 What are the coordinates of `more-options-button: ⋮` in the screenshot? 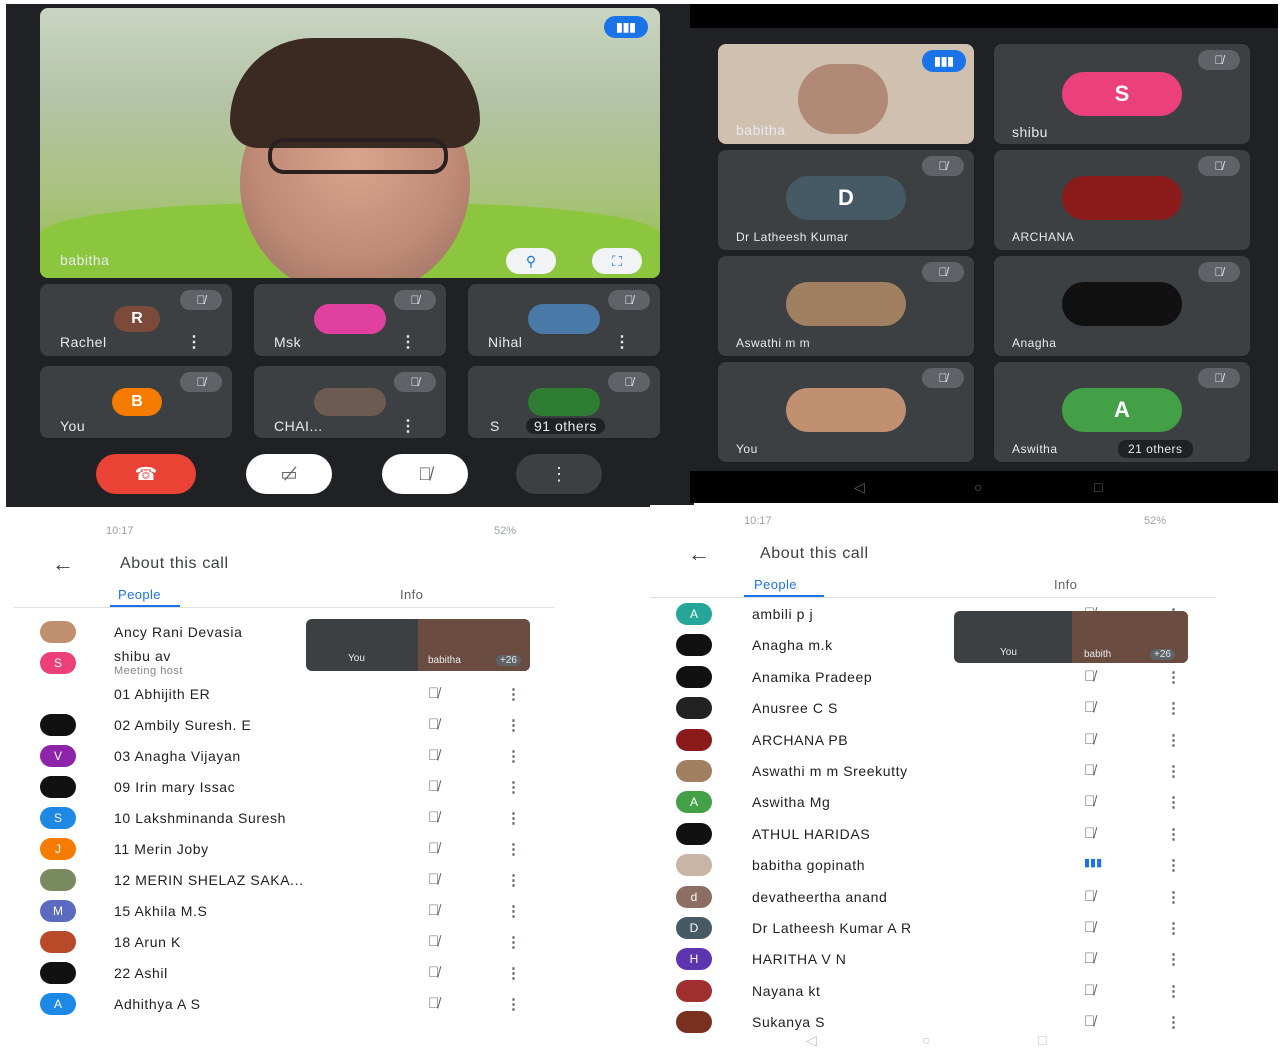 It's located at (559, 474).